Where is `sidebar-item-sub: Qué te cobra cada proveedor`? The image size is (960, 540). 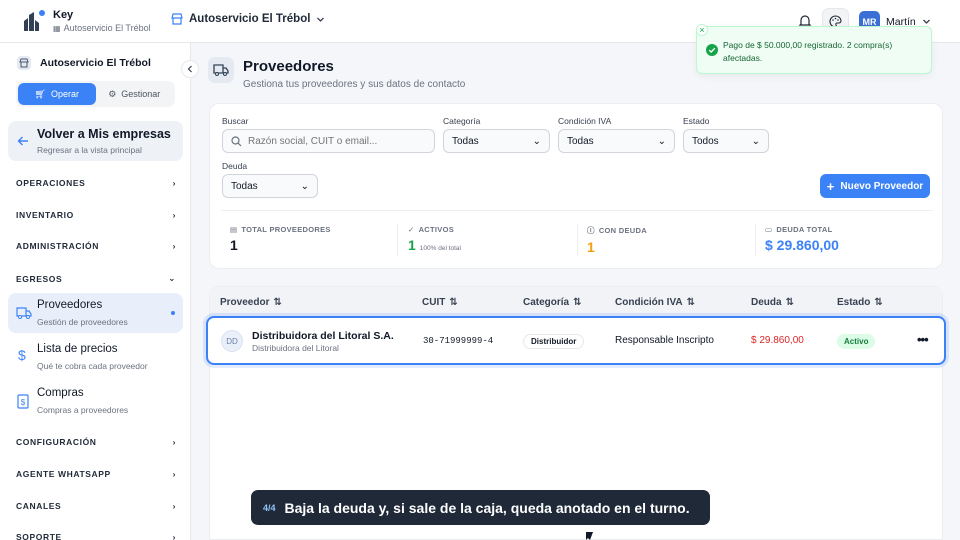 sidebar-item-sub: Qué te cobra cada proveedor is located at coordinates (92, 366).